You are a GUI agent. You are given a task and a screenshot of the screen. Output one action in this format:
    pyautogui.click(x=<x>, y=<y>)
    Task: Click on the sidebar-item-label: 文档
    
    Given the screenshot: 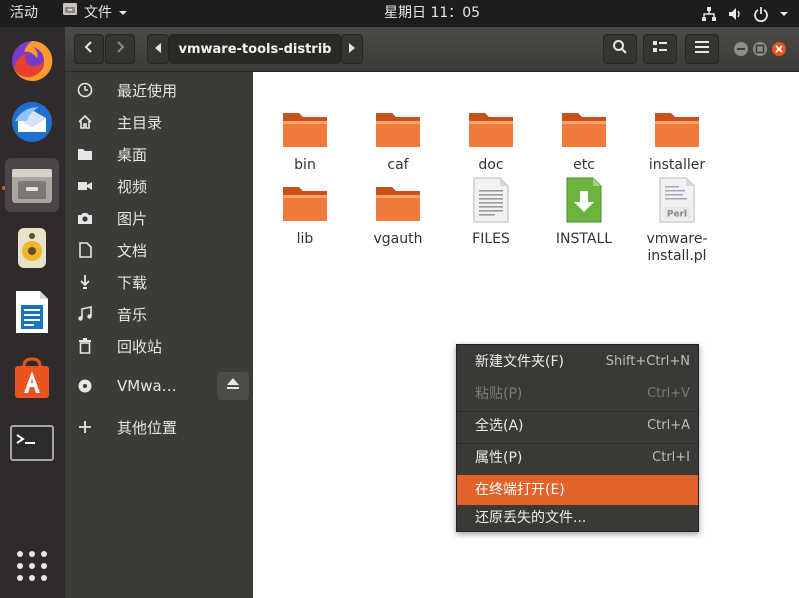 What is the action you would take?
    pyautogui.click(x=132, y=250)
    